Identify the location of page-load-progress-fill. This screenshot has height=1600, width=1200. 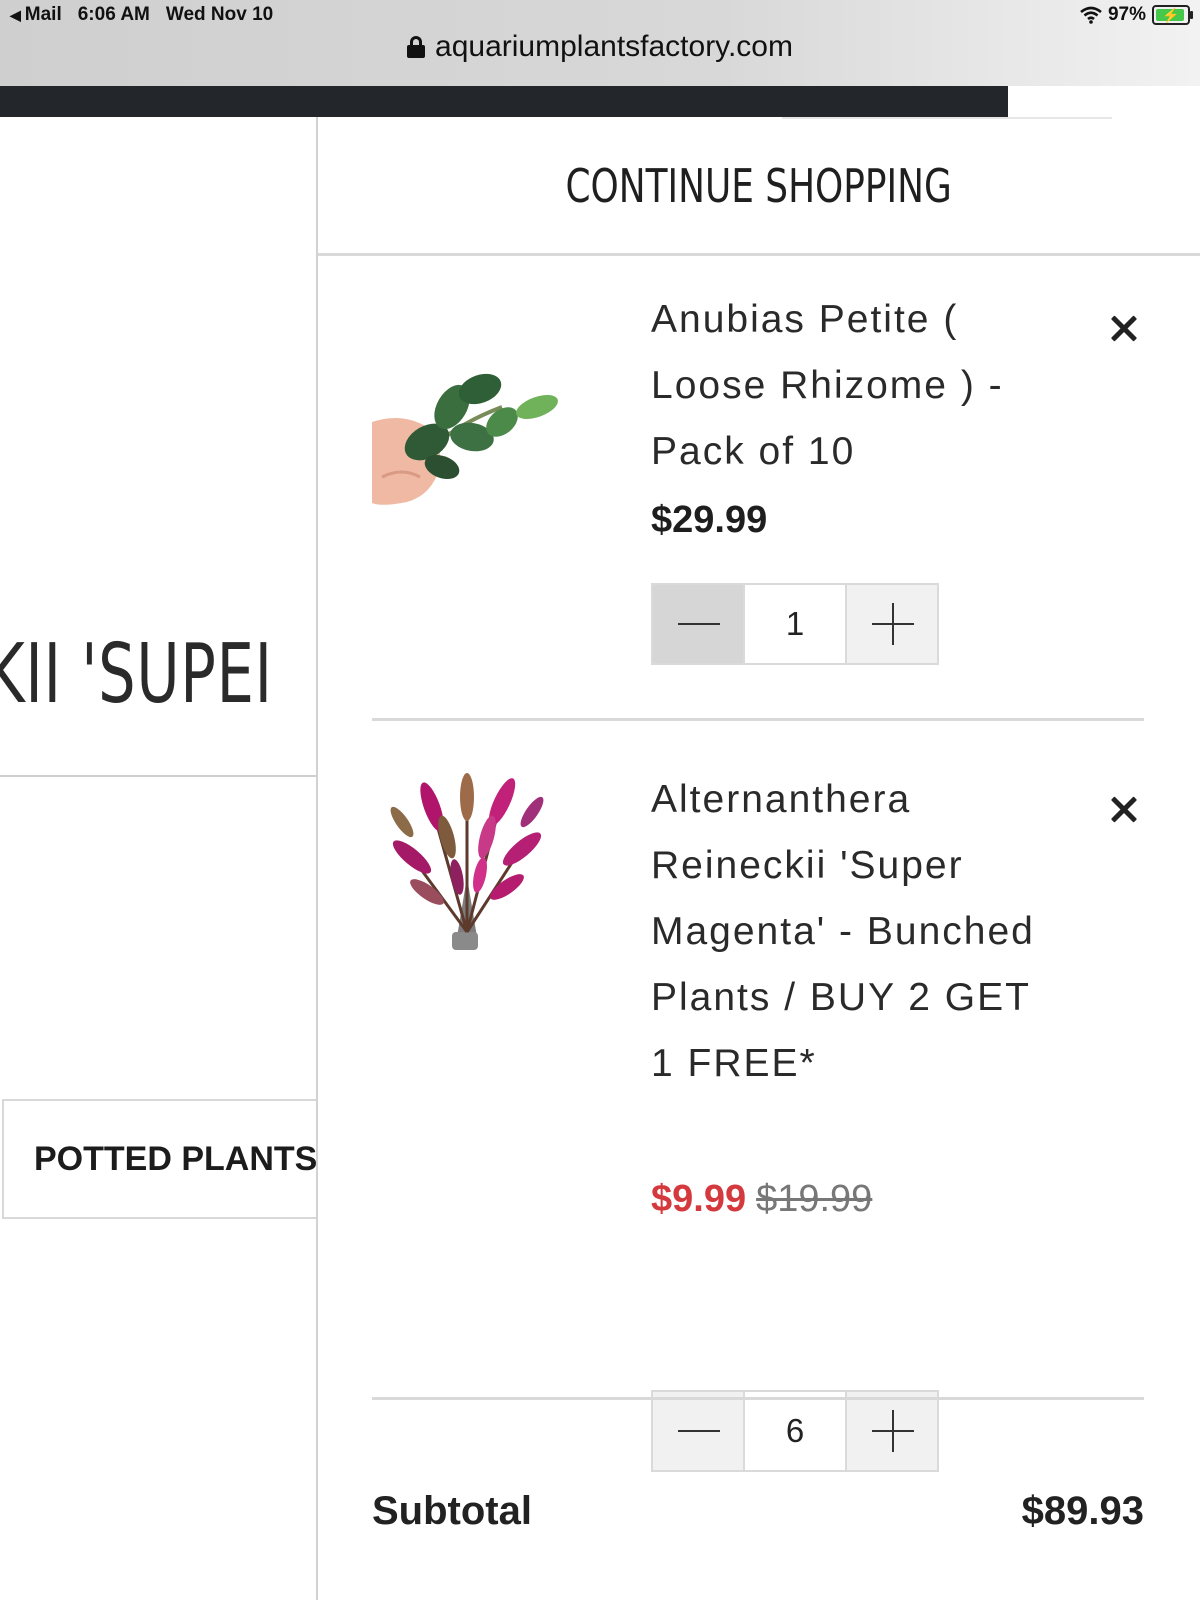
(504, 101).